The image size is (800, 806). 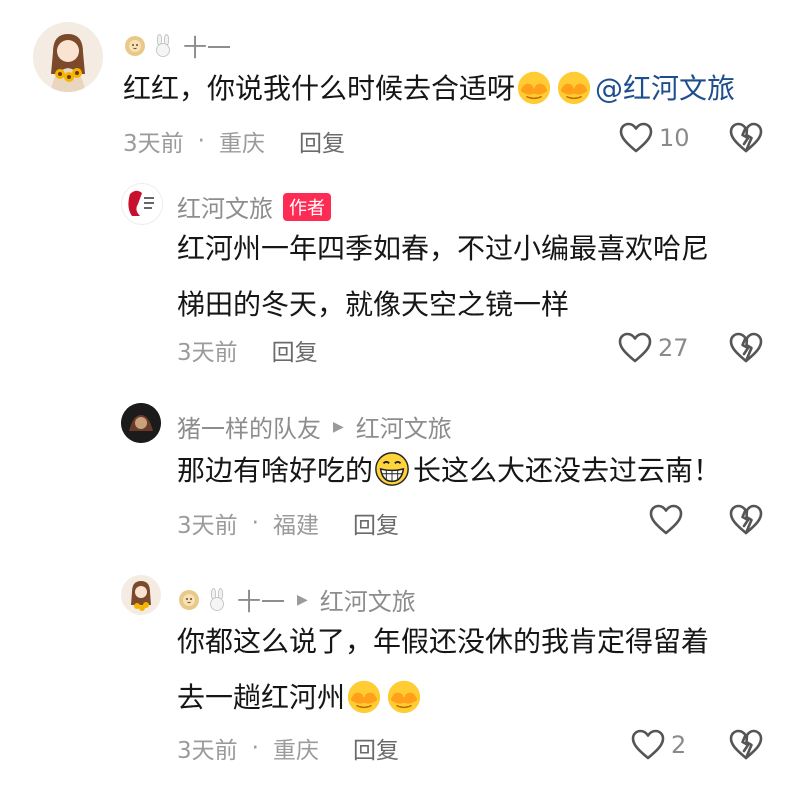 I want to click on like-button, so click(x=666, y=520).